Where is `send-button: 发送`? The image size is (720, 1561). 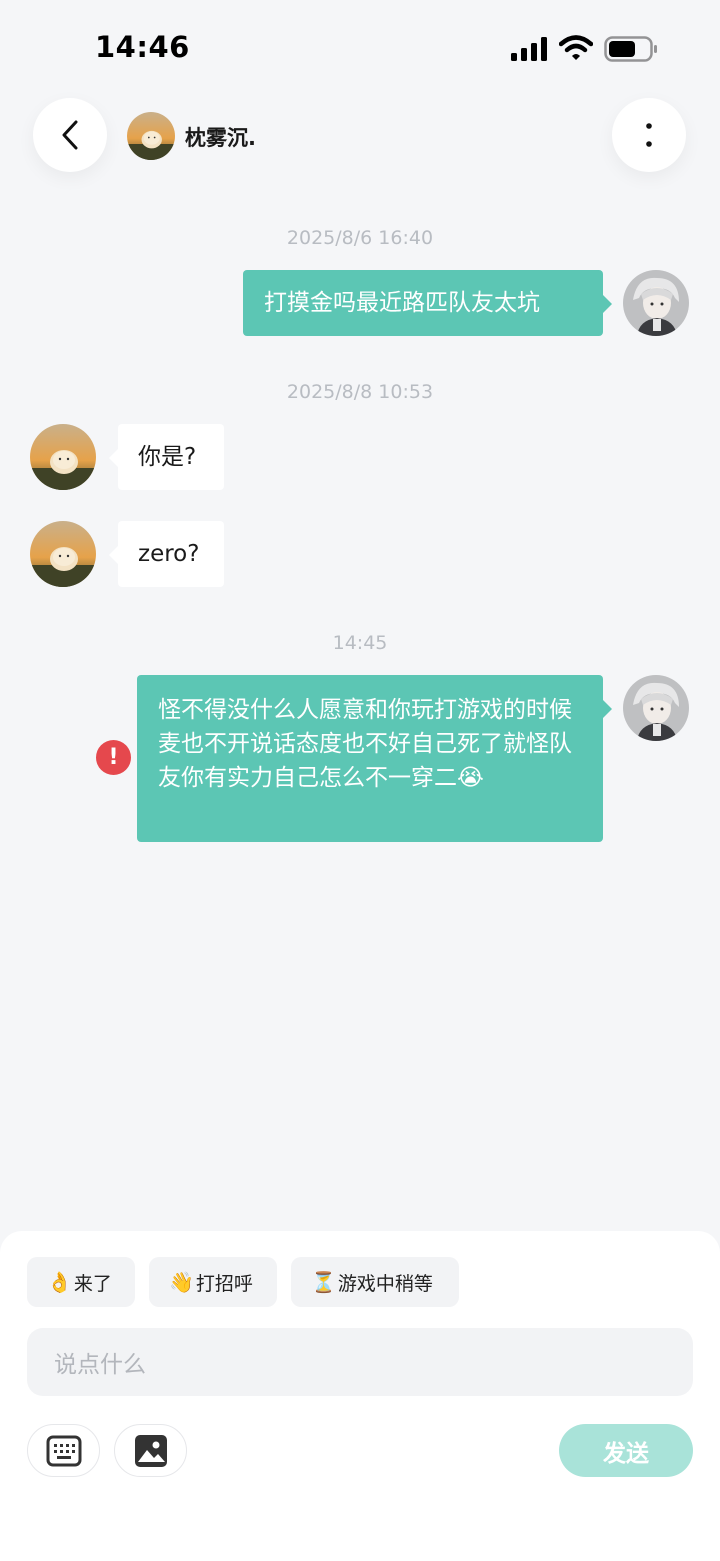
send-button: 发送 is located at coordinates (626, 1450).